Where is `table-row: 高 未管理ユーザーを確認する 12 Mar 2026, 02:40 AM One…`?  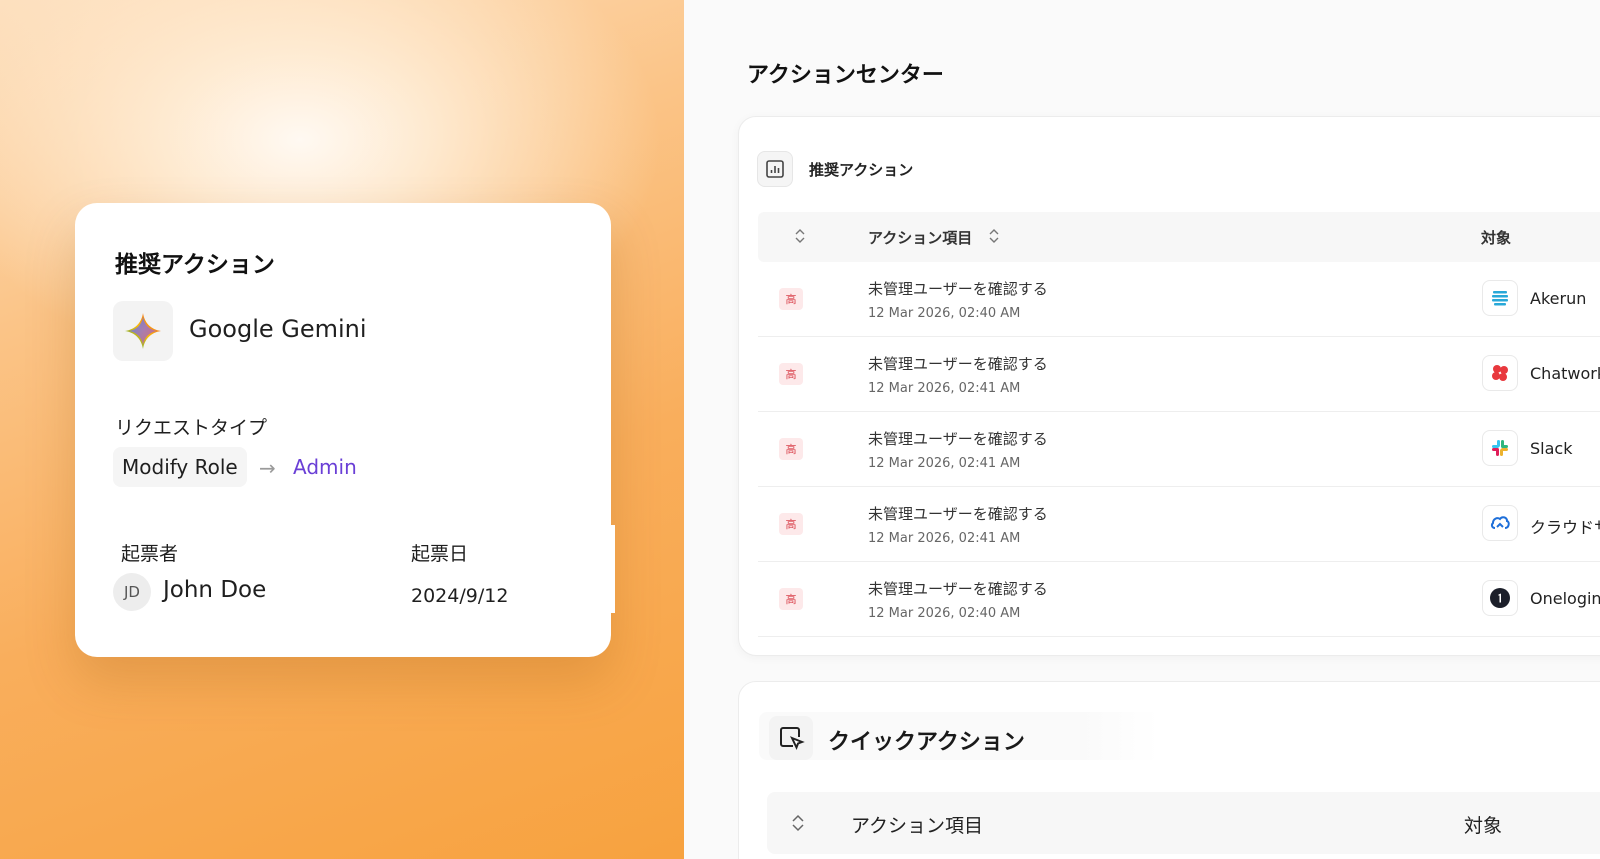
table-row: 高 未管理ユーザーを確認する 12 Mar 2026, 02:40 AM One… is located at coordinates (1179, 599).